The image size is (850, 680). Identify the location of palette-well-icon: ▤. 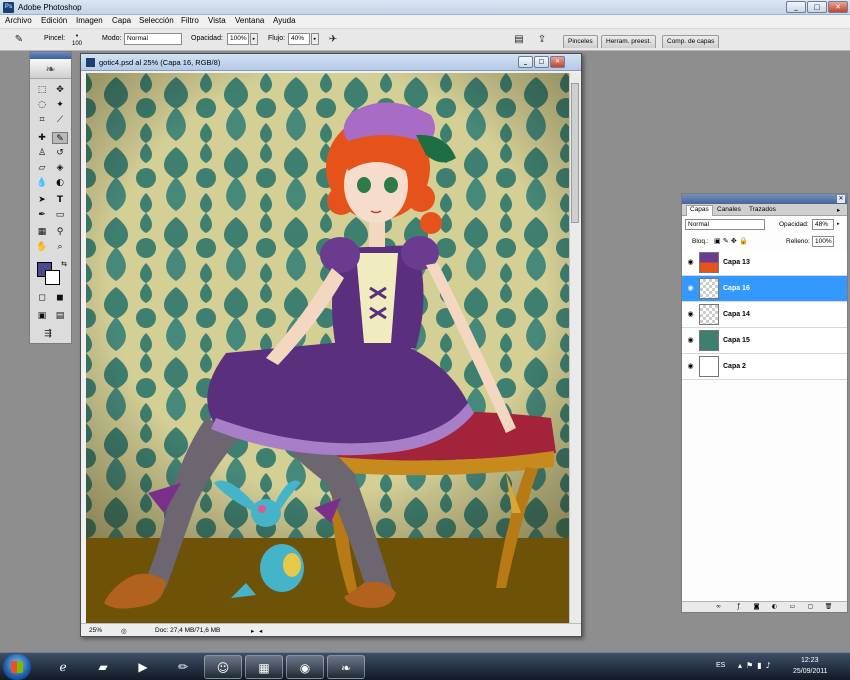
(519, 40).